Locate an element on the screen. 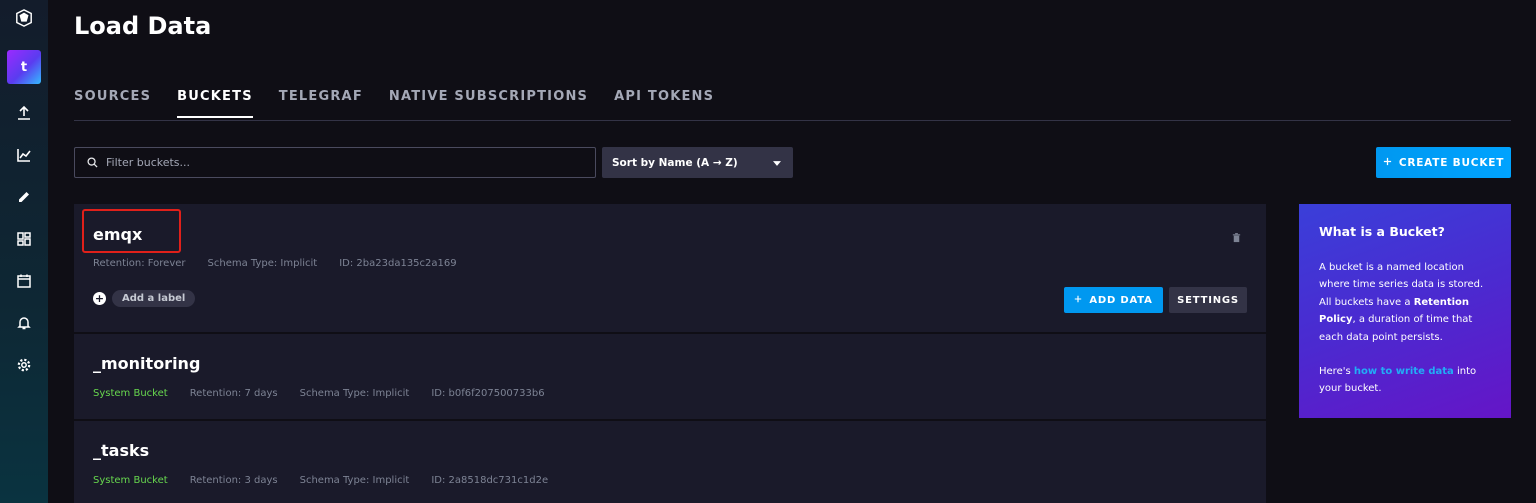  filter-buckets-field is located at coordinates (335, 162).